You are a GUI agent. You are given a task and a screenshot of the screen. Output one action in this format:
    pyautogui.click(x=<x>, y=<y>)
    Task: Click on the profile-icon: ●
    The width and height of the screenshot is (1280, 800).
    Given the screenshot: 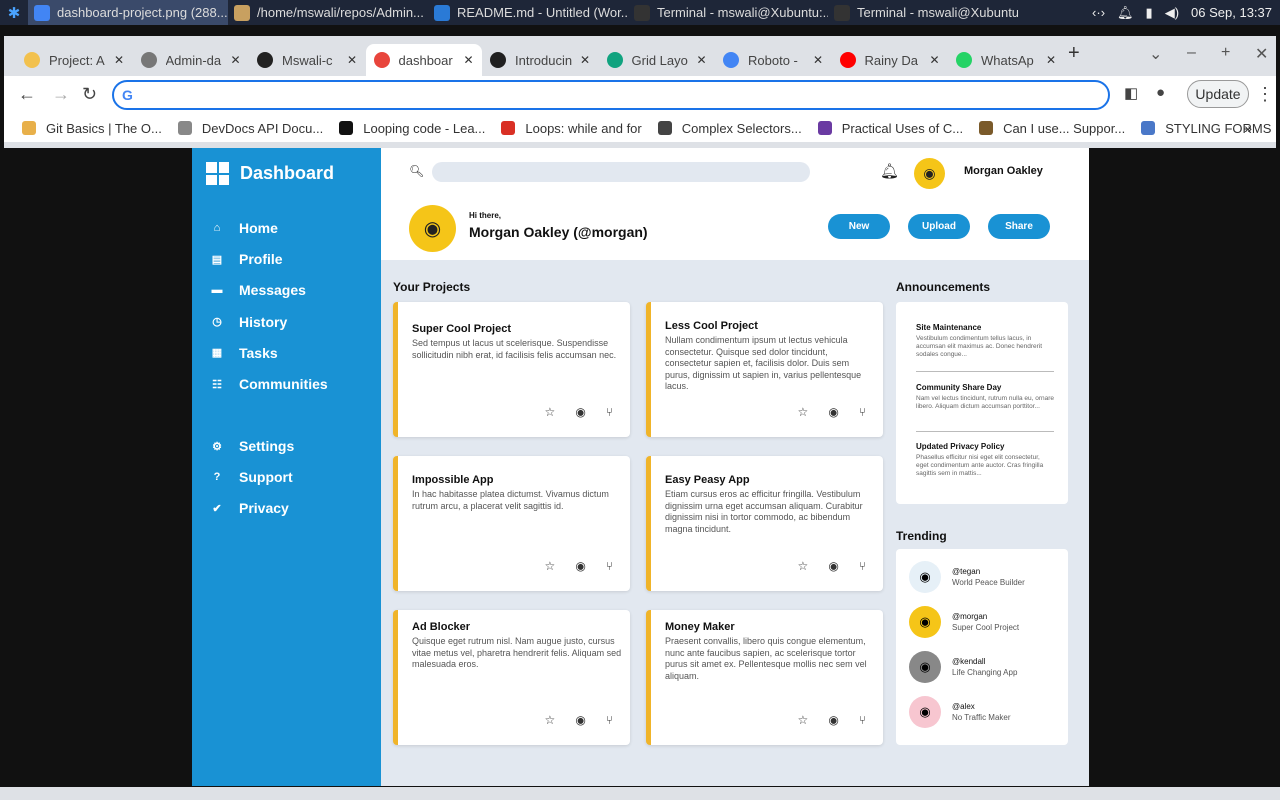 What is the action you would take?
    pyautogui.click(x=1160, y=92)
    